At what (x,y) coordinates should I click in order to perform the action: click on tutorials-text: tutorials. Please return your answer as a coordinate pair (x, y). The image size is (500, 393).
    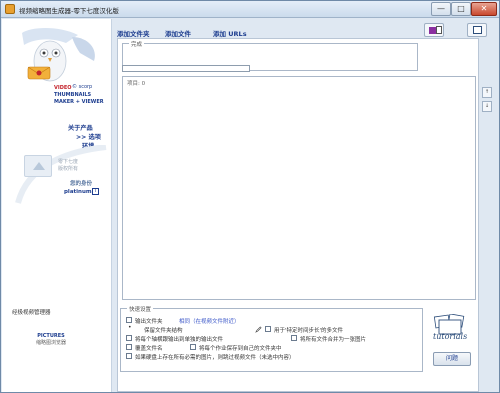
    Looking at the image, I should click on (450, 336).